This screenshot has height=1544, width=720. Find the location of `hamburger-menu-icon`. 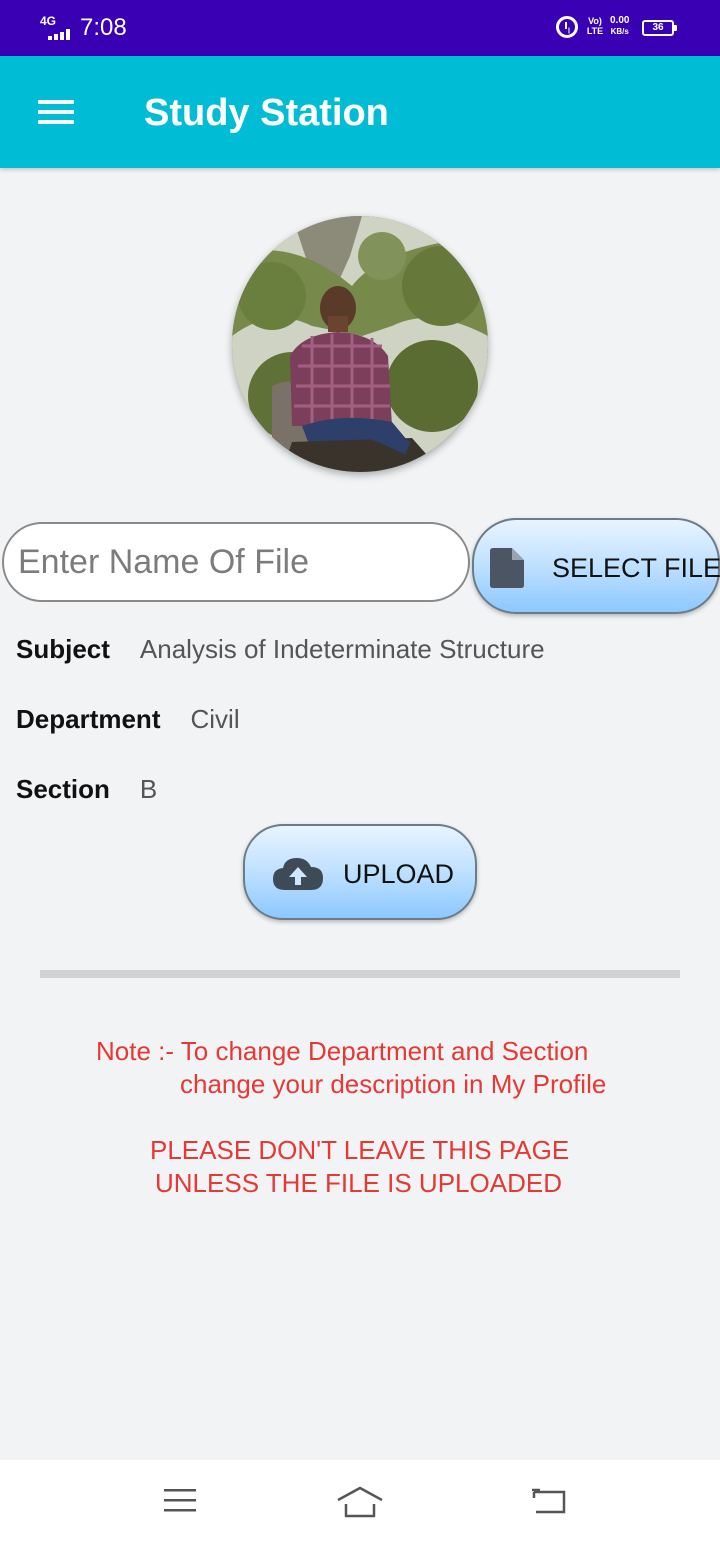

hamburger-menu-icon is located at coordinates (56, 112).